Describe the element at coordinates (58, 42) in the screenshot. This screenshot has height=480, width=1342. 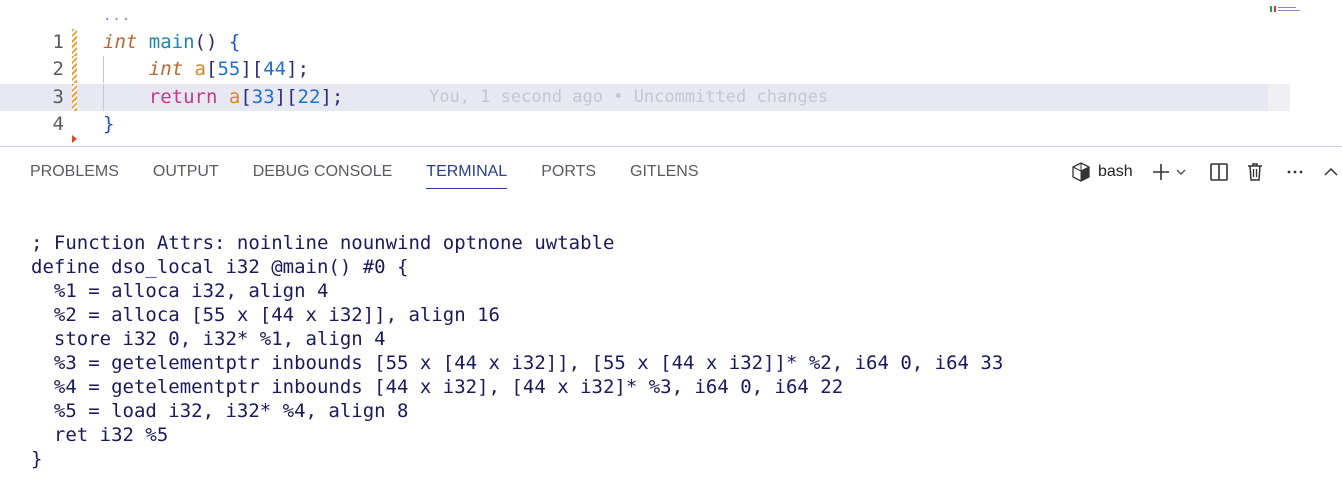
I see `line-number: 1` at that location.